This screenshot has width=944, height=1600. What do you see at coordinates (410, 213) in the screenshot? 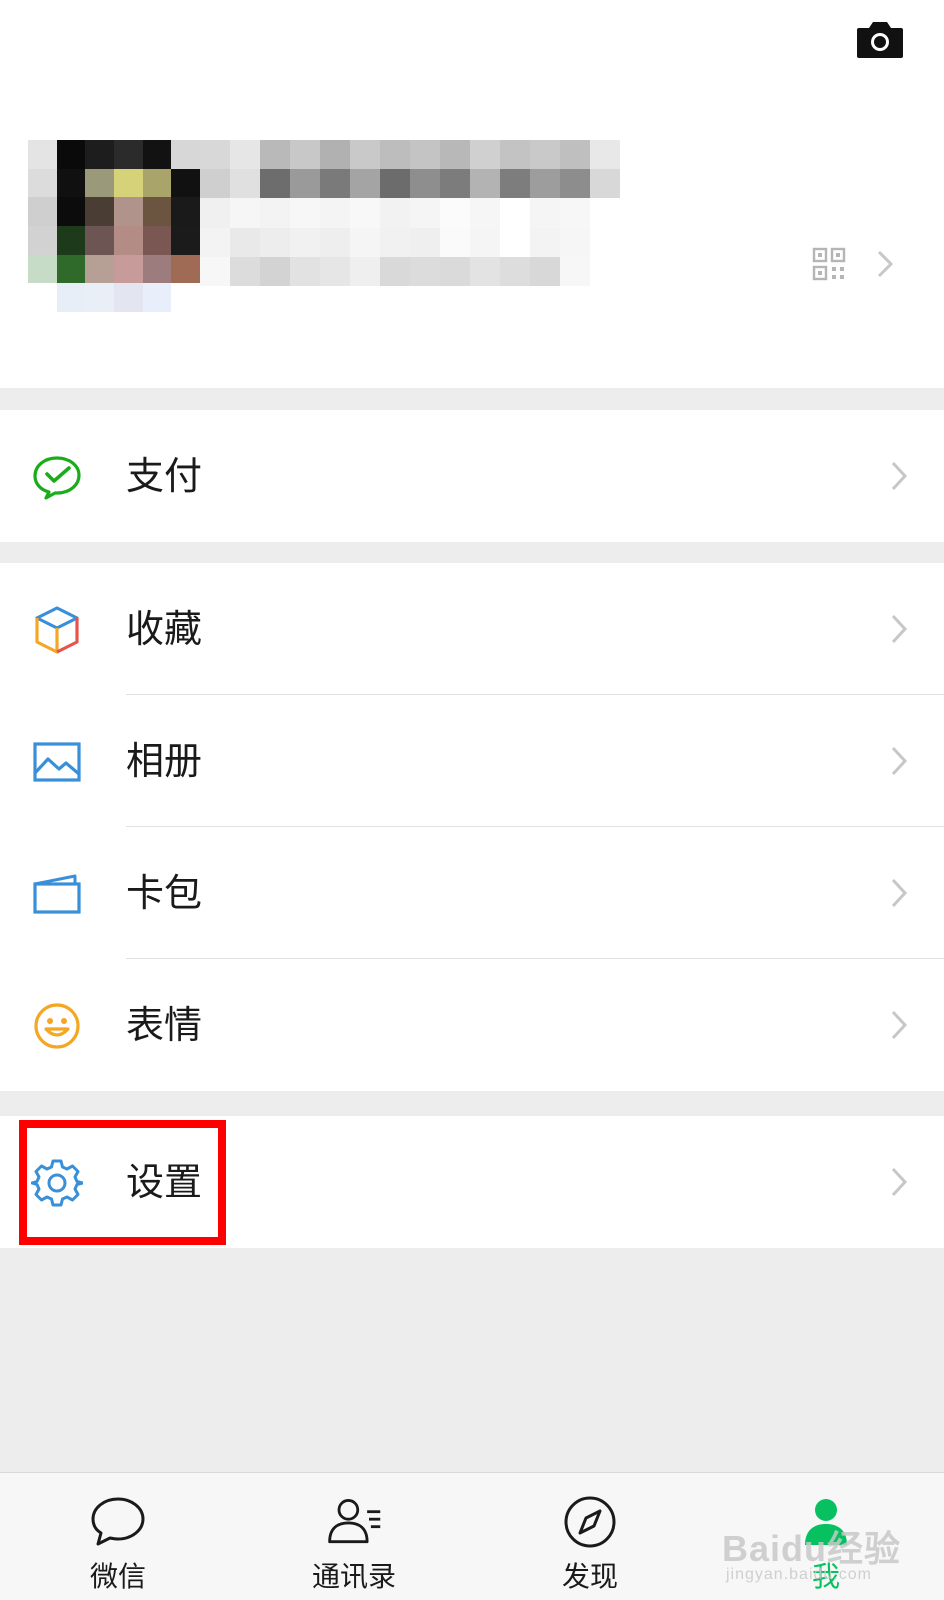
I see `profile-name-blurred` at bounding box center [410, 213].